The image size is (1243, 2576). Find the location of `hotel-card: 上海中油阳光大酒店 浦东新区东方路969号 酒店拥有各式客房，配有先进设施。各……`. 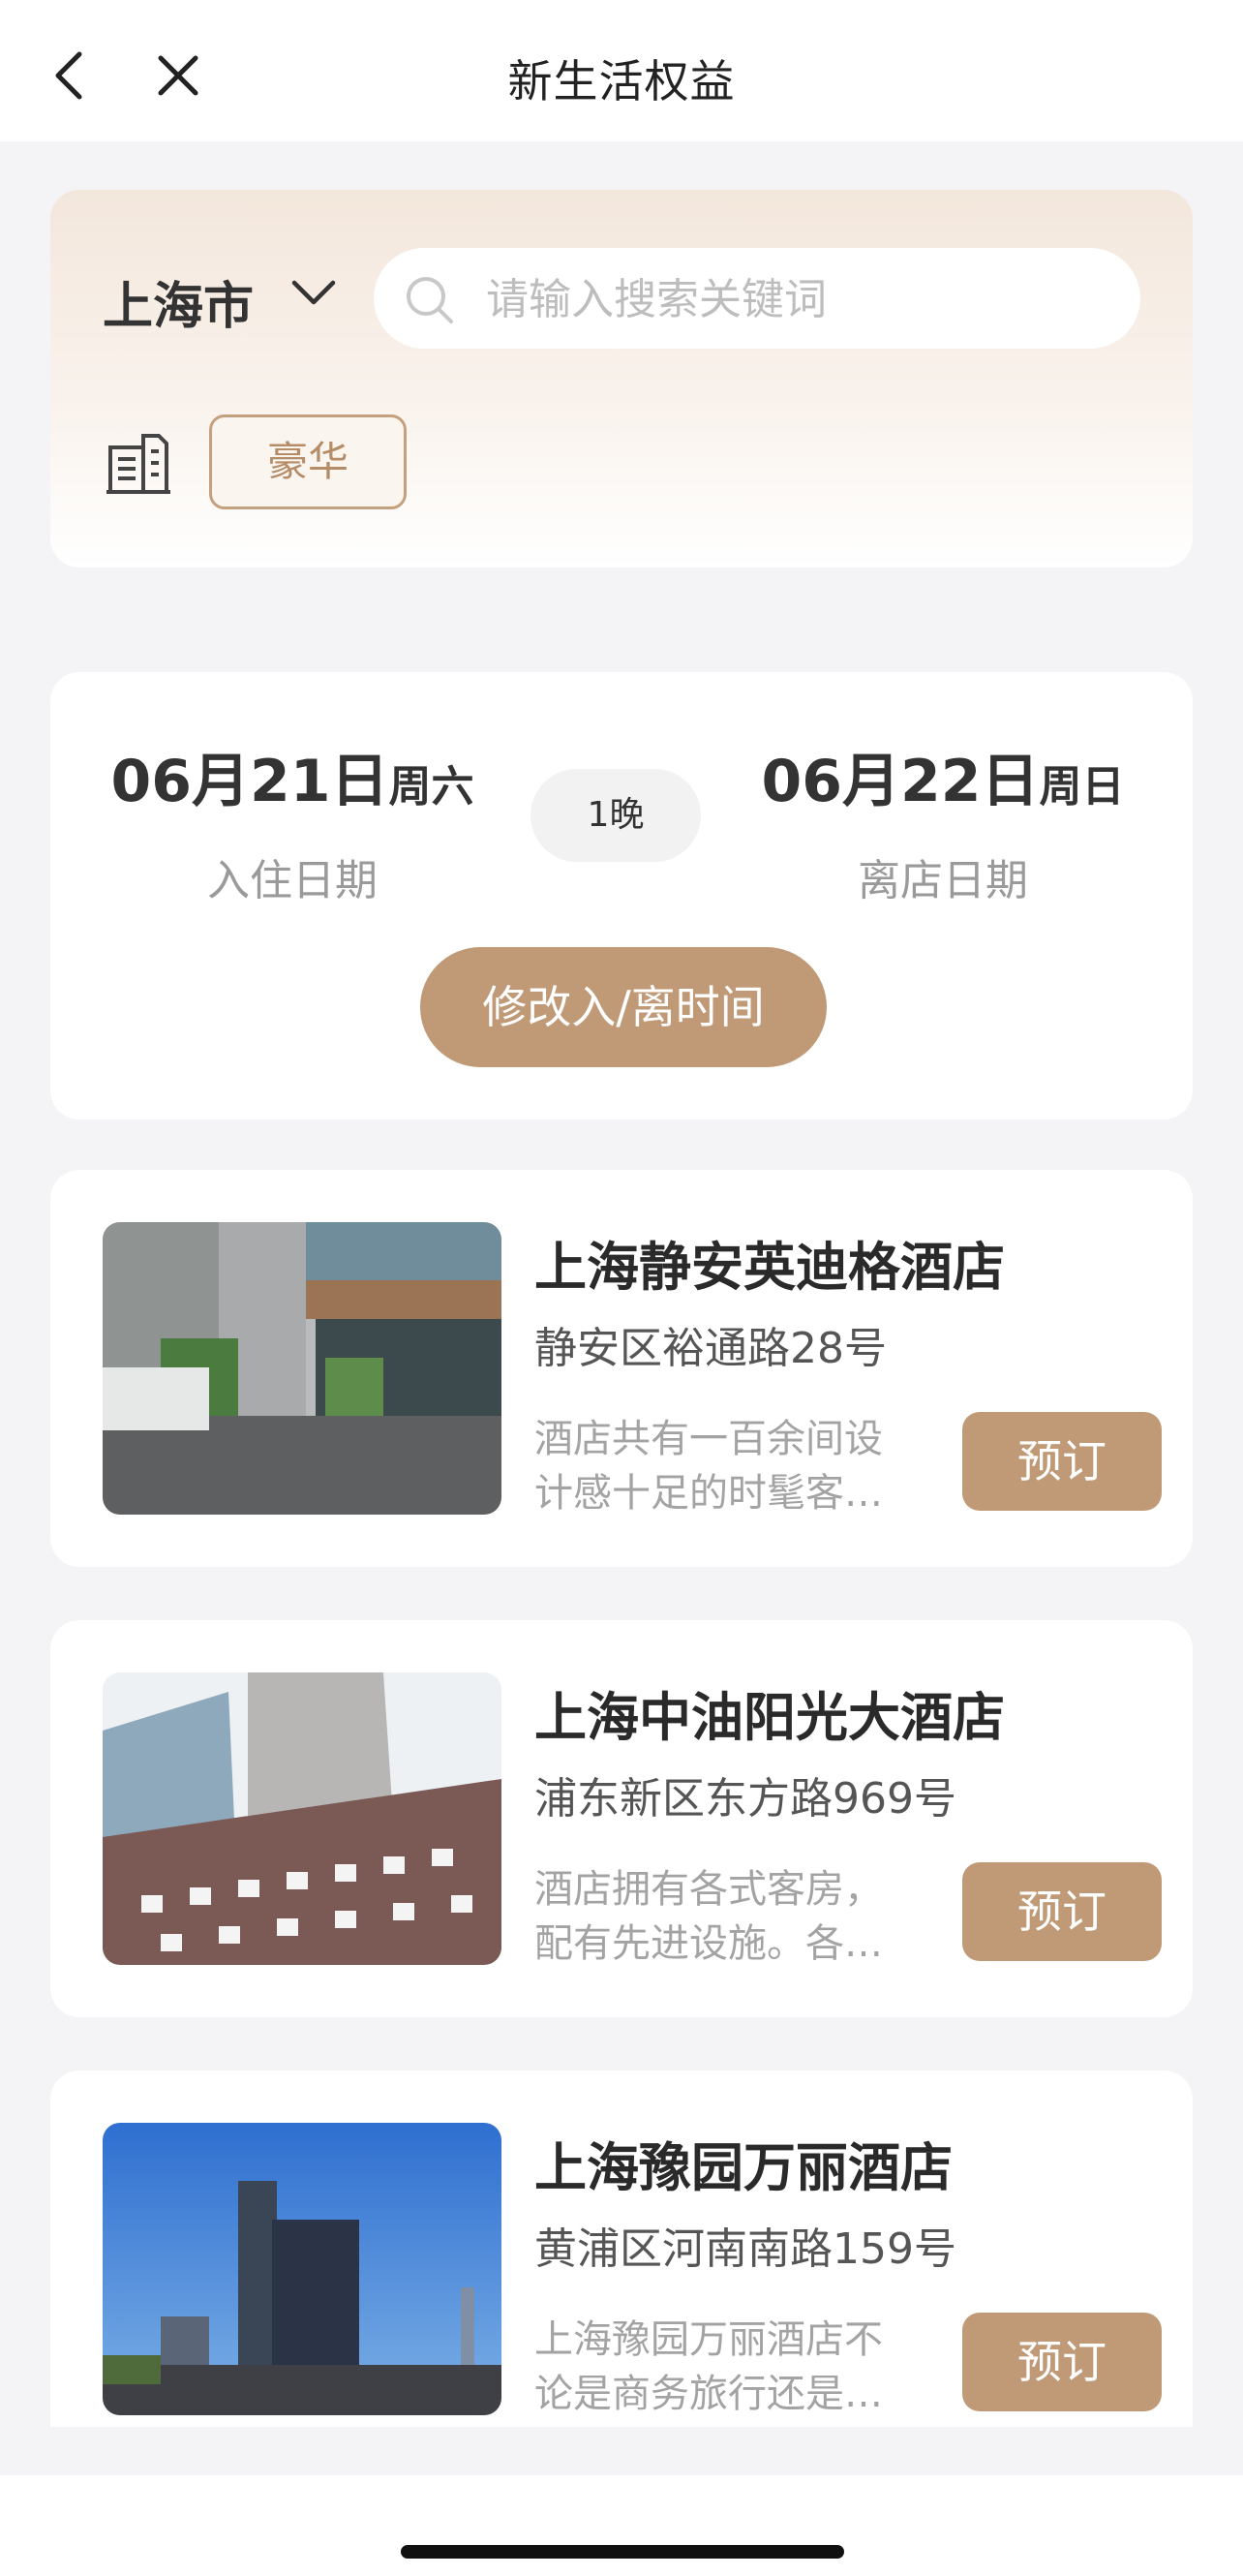

hotel-card: 上海中油阳光大酒店 浦东新区东方路969号 酒店拥有各式客房，配有先进设施。各…… is located at coordinates (621, 1818).